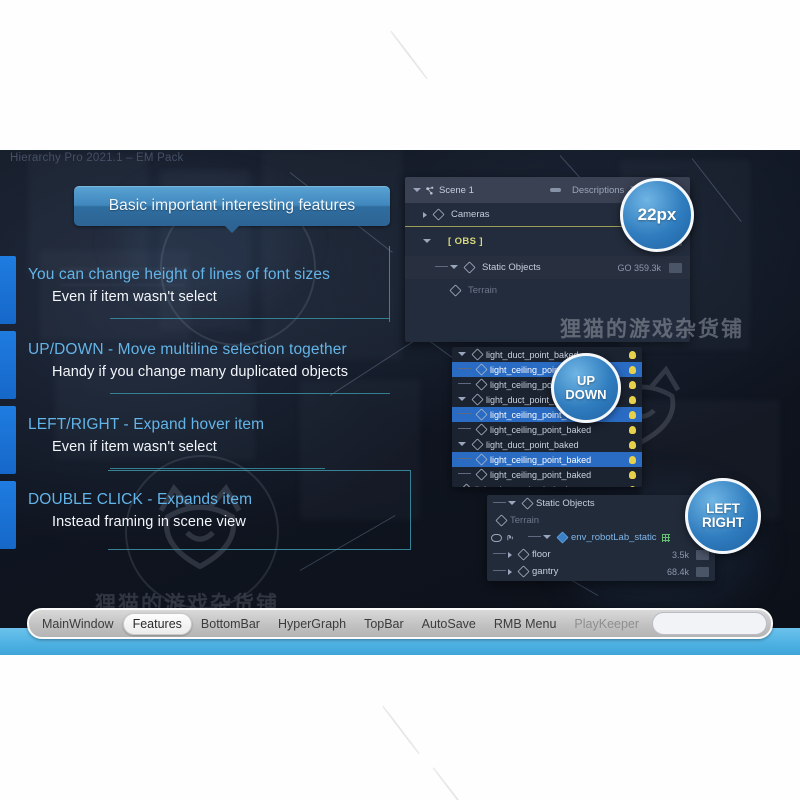  What do you see at coordinates (547, 290) in the screenshot?
I see `hierarchy-row-terrain: Terrain` at bounding box center [547, 290].